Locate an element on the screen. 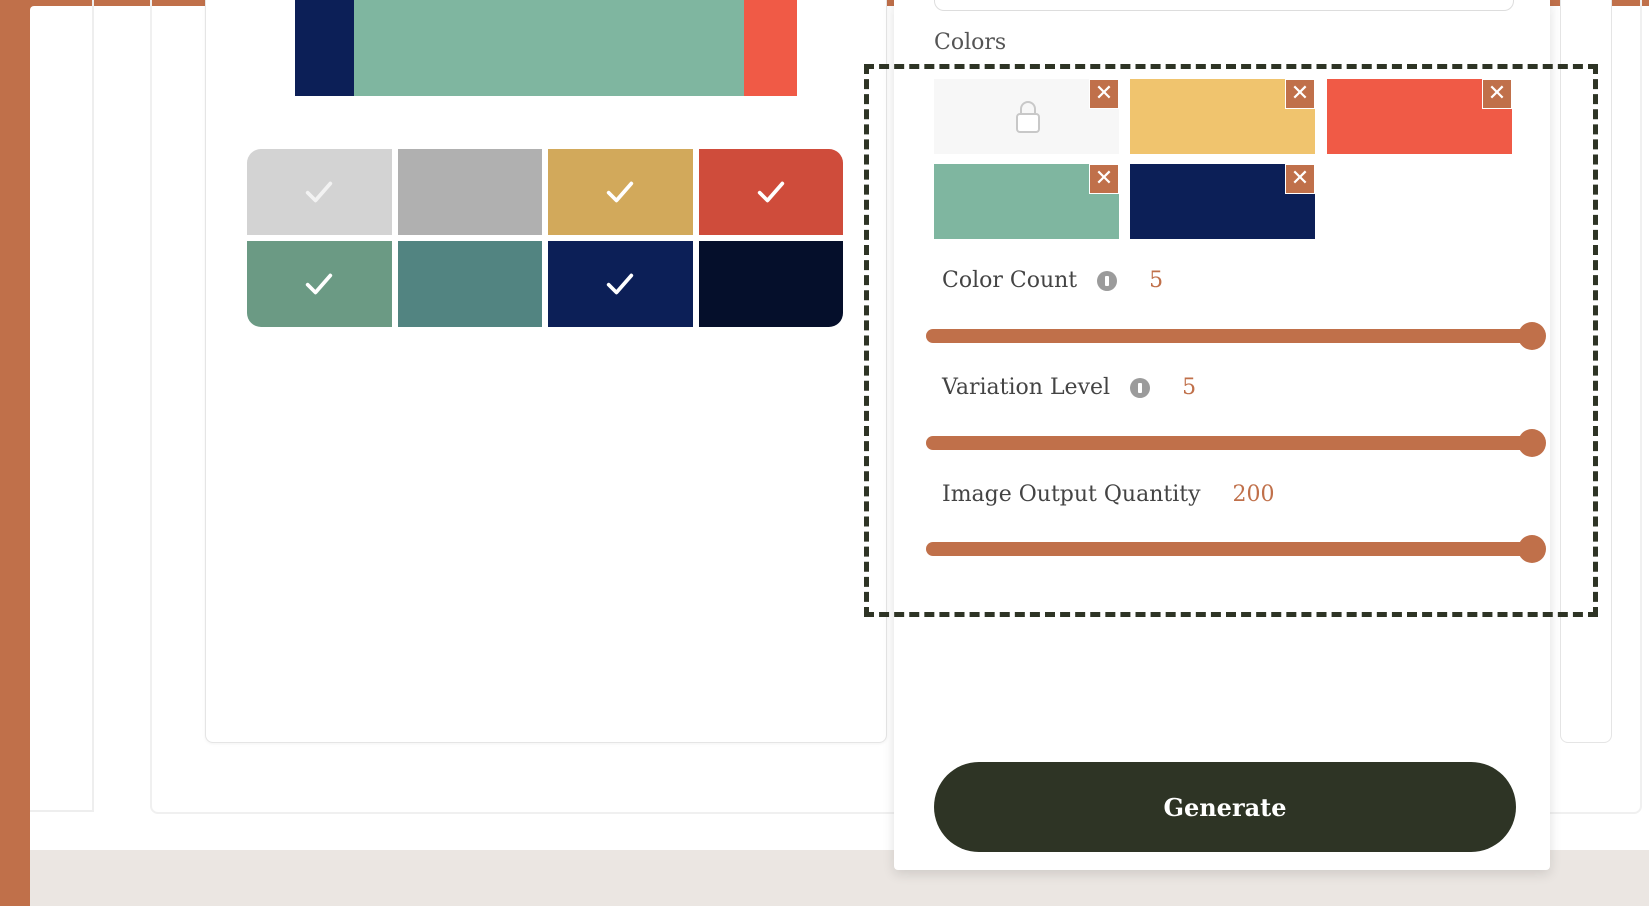  colors-label: Colors is located at coordinates (970, 42).